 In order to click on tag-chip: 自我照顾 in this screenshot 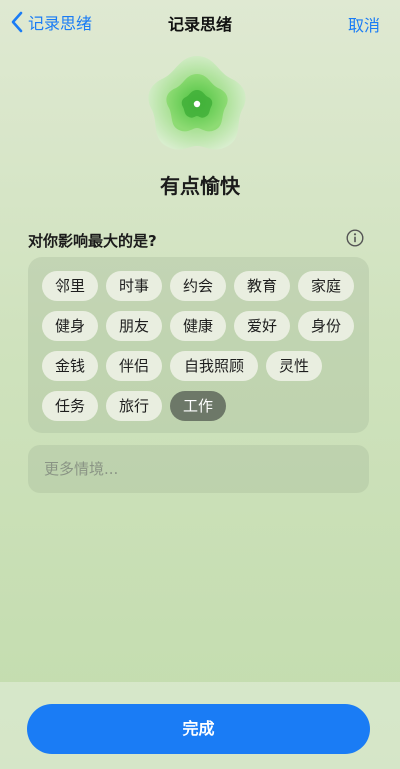, I will do `click(214, 366)`.